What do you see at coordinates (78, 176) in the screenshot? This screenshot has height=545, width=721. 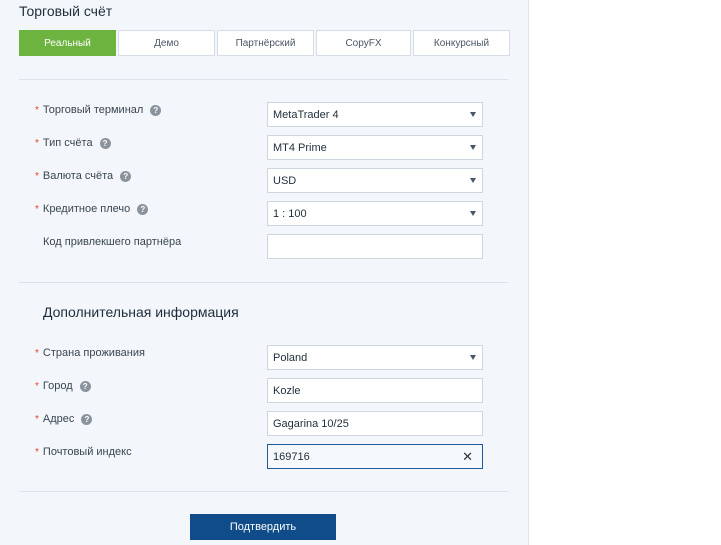 I see `currency-label-text: Валюта счёта` at bounding box center [78, 176].